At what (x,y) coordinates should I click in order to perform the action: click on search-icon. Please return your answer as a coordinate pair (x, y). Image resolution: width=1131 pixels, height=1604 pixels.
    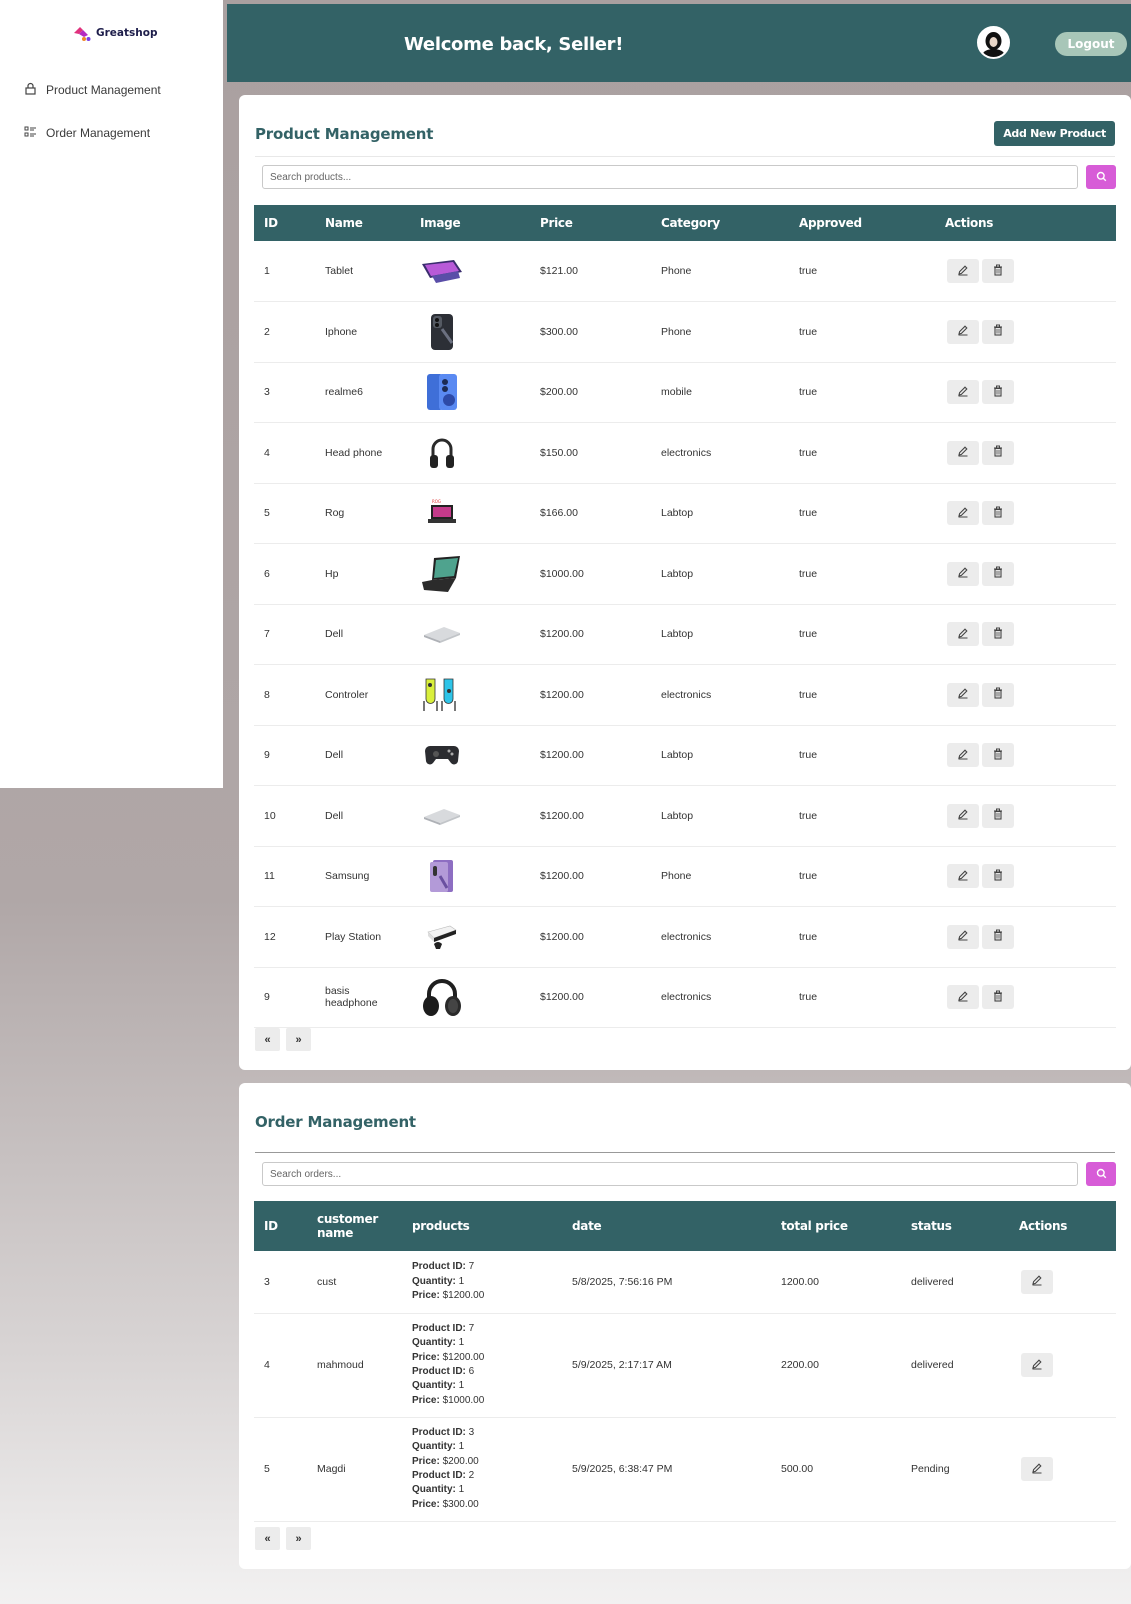
    Looking at the image, I should click on (1101, 177).